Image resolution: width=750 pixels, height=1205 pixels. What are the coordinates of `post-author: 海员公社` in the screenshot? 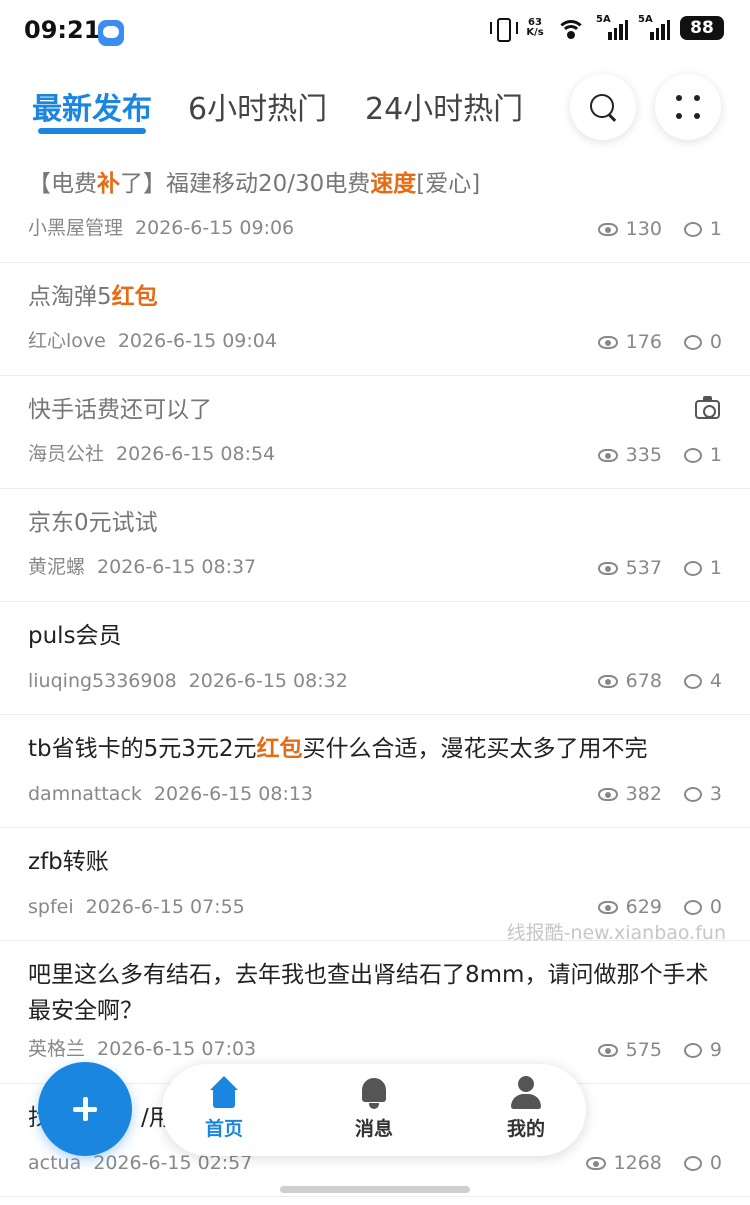 It's located at (66, 454).